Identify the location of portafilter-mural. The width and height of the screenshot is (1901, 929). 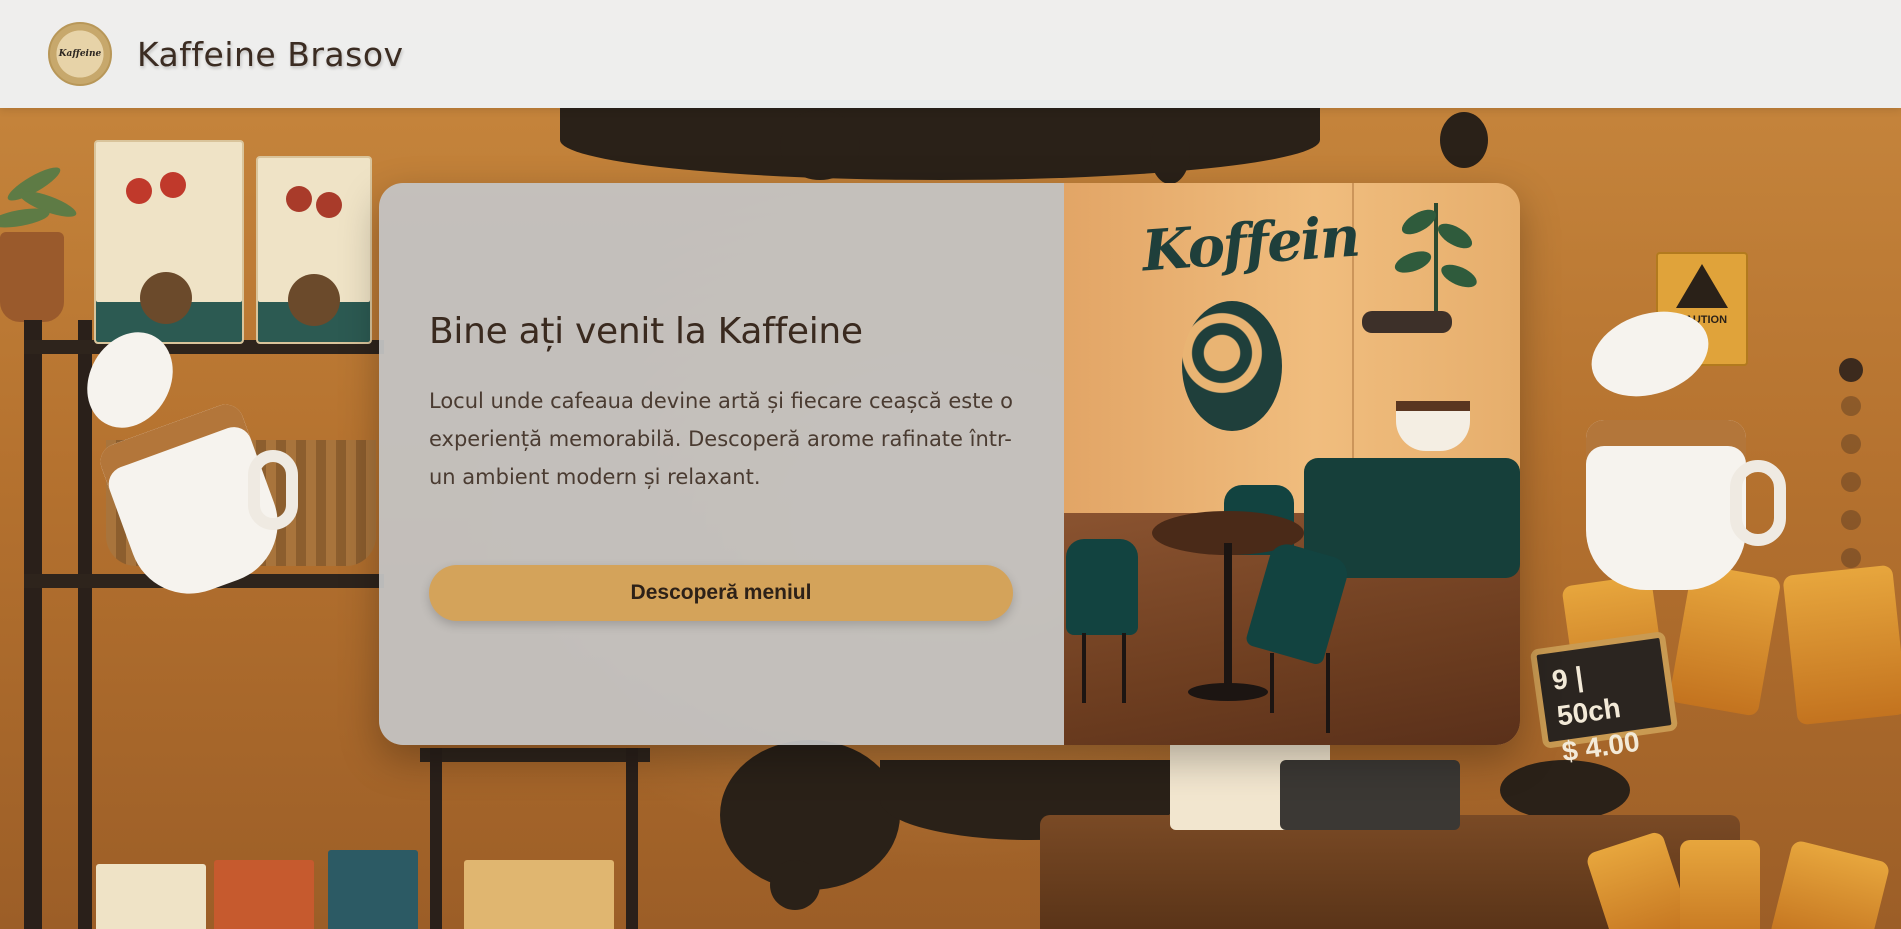
(1407, 322).